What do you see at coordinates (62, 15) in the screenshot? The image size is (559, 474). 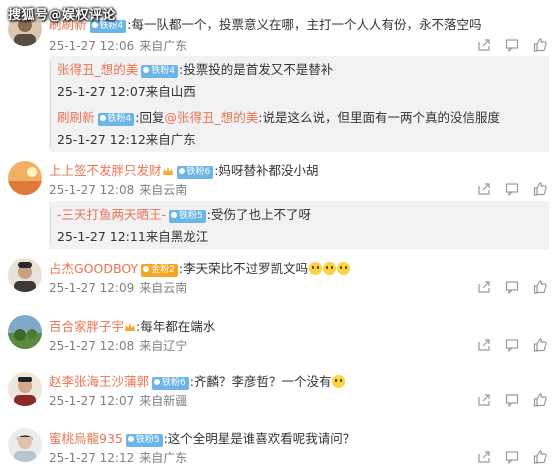 I see `watermark: 搜狐号@娱权评论` at bounding box center [62, 15].